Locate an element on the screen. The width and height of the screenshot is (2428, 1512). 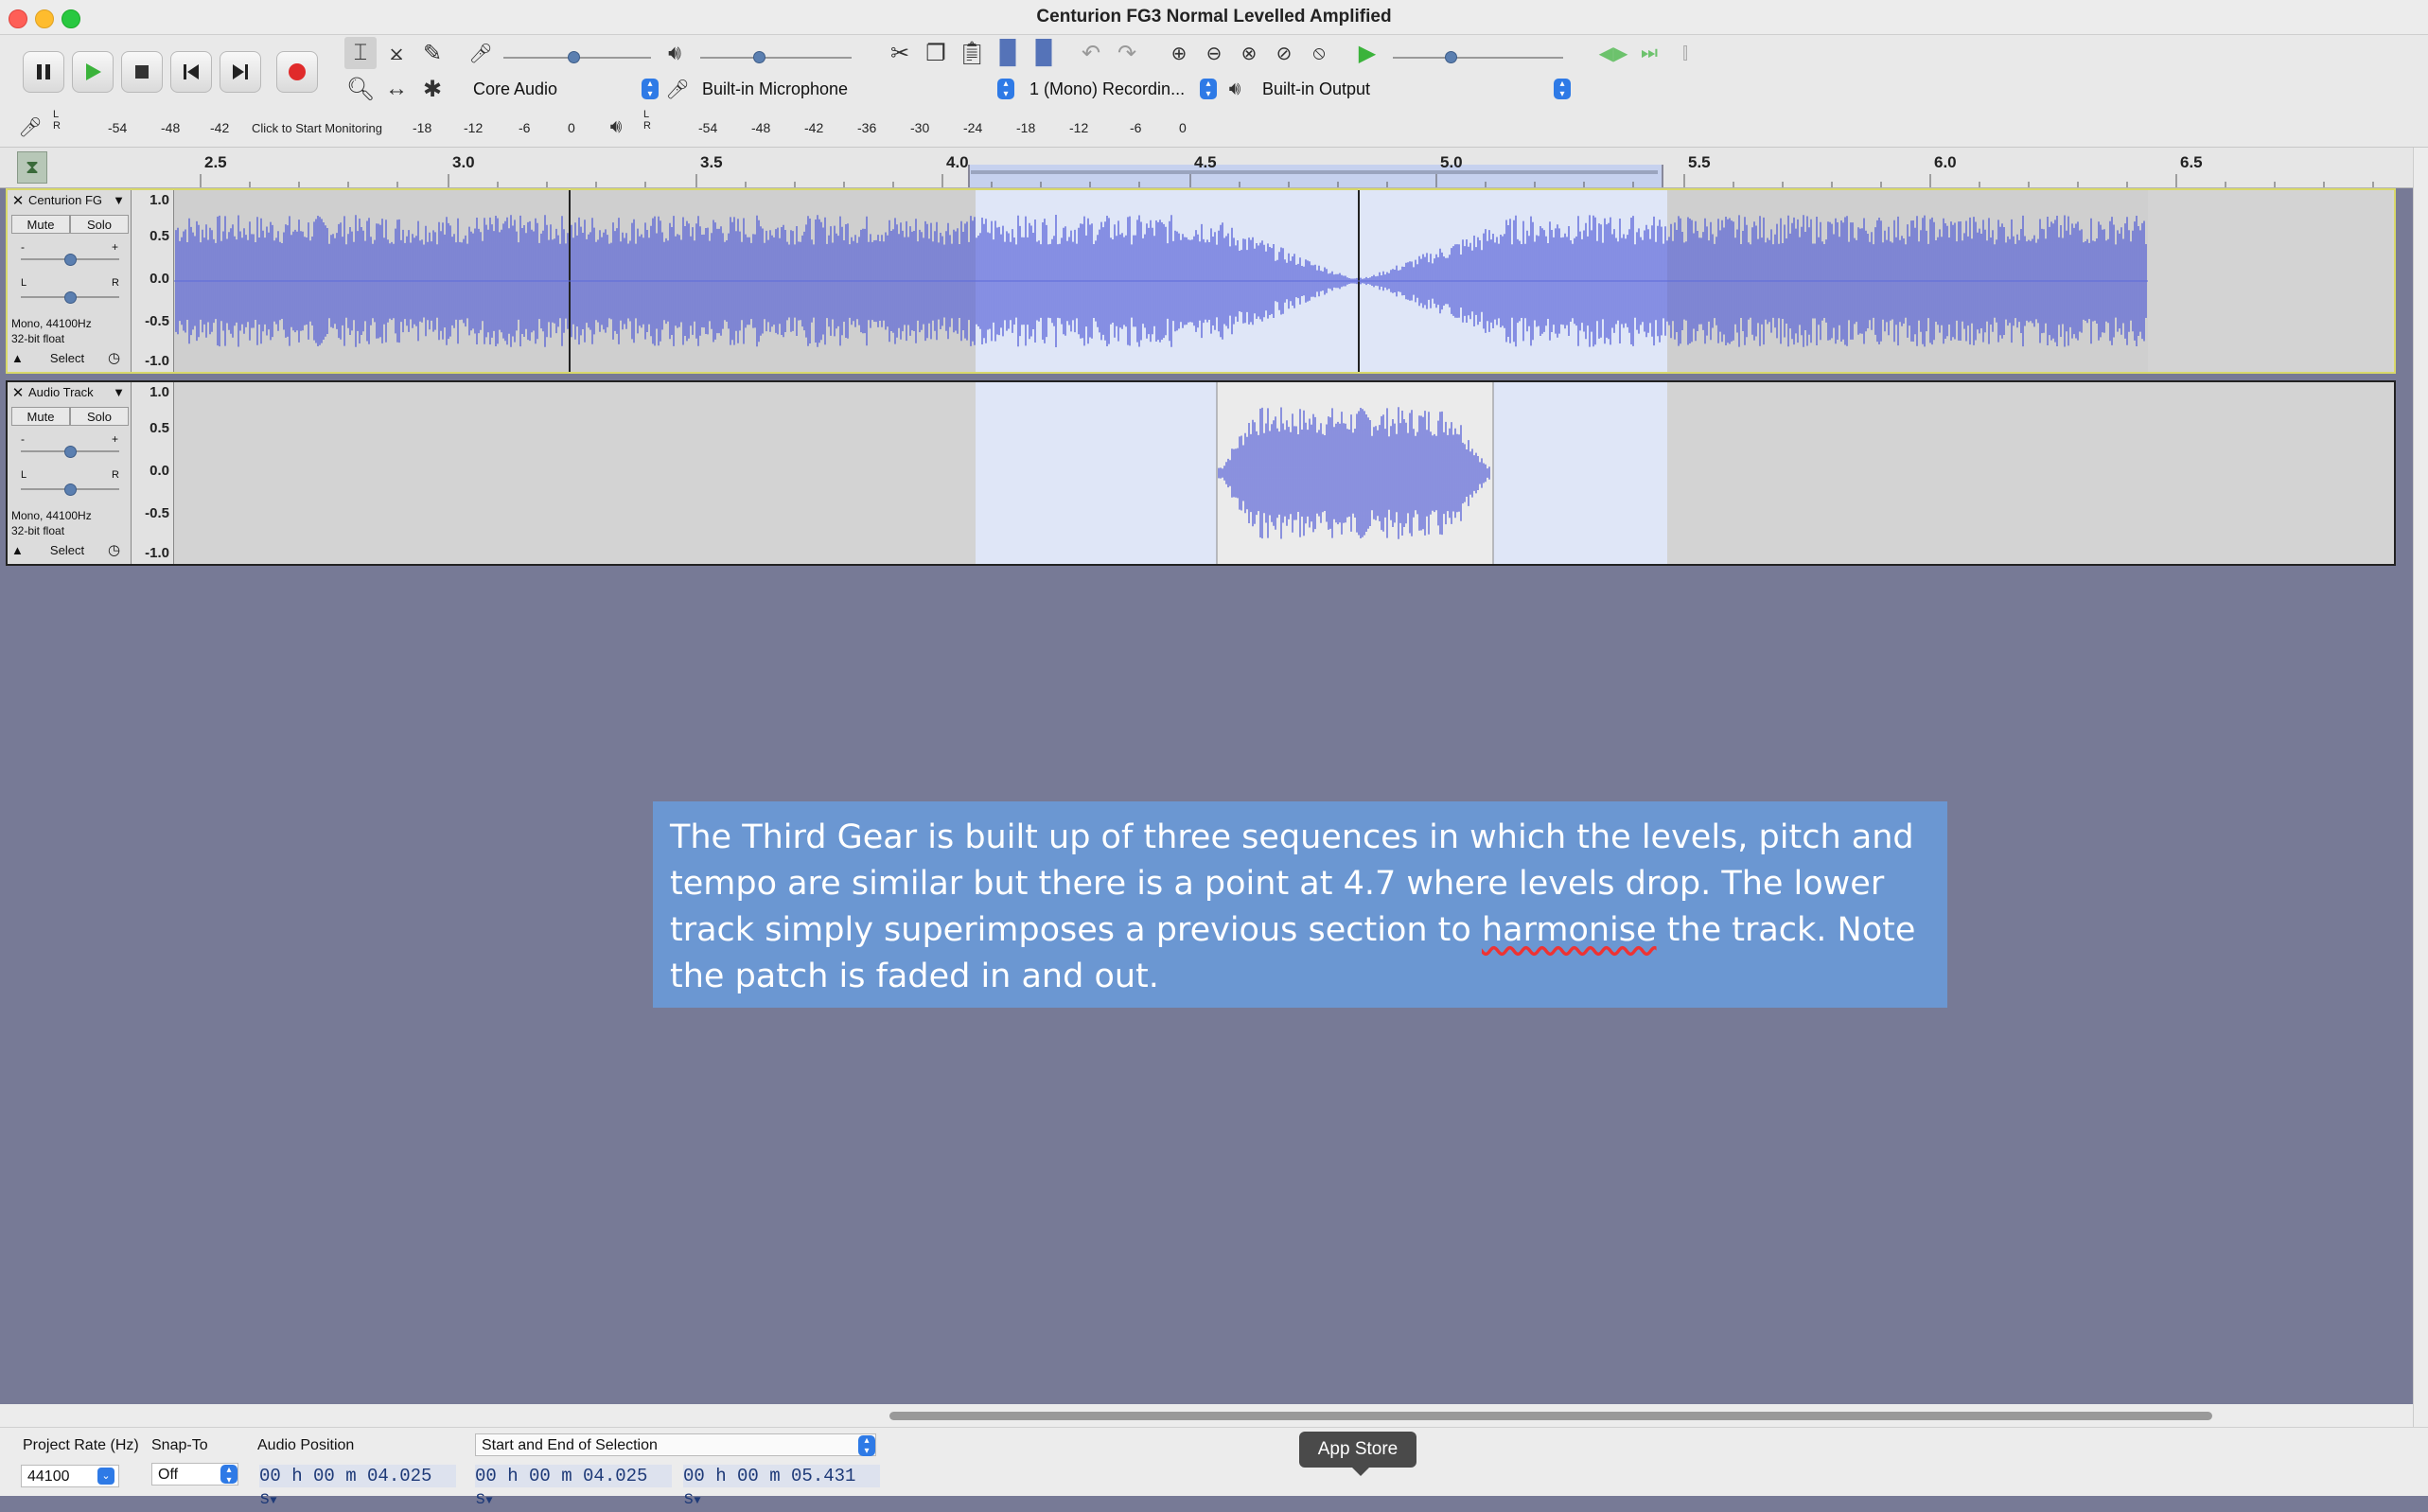
fit-project-button: ⊘ is located at coordinates (1284, 53).